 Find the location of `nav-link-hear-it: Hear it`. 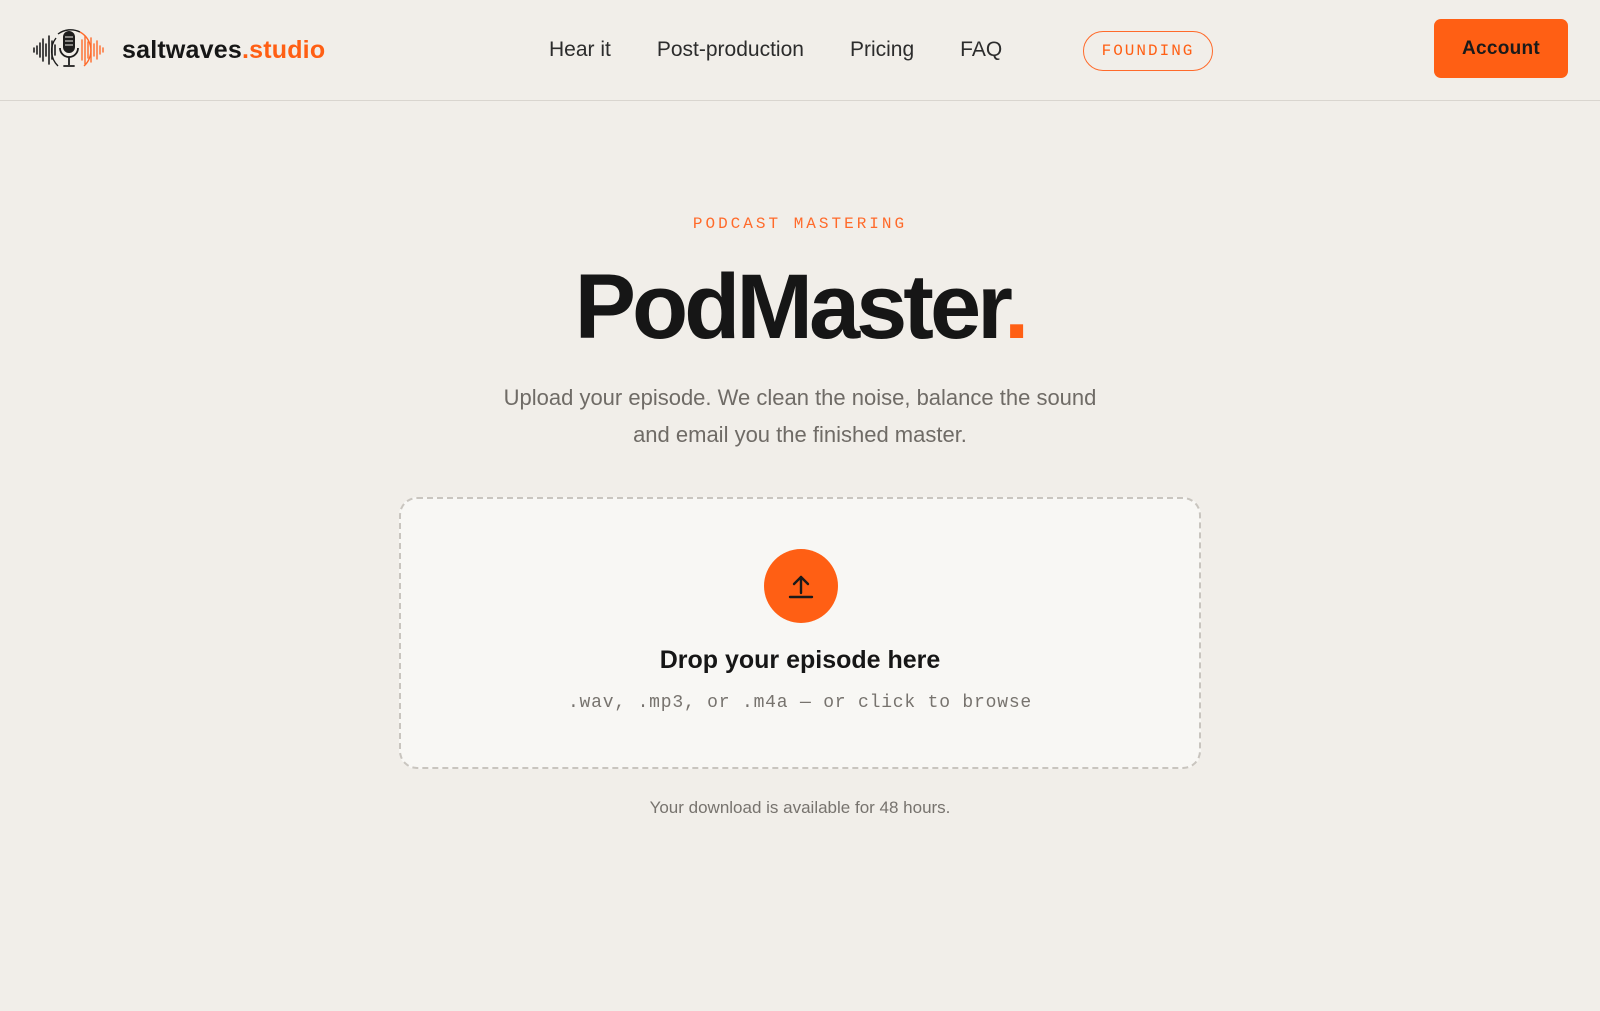

nav-link-hear-it: Hear it is located at coordinates (580, 50).